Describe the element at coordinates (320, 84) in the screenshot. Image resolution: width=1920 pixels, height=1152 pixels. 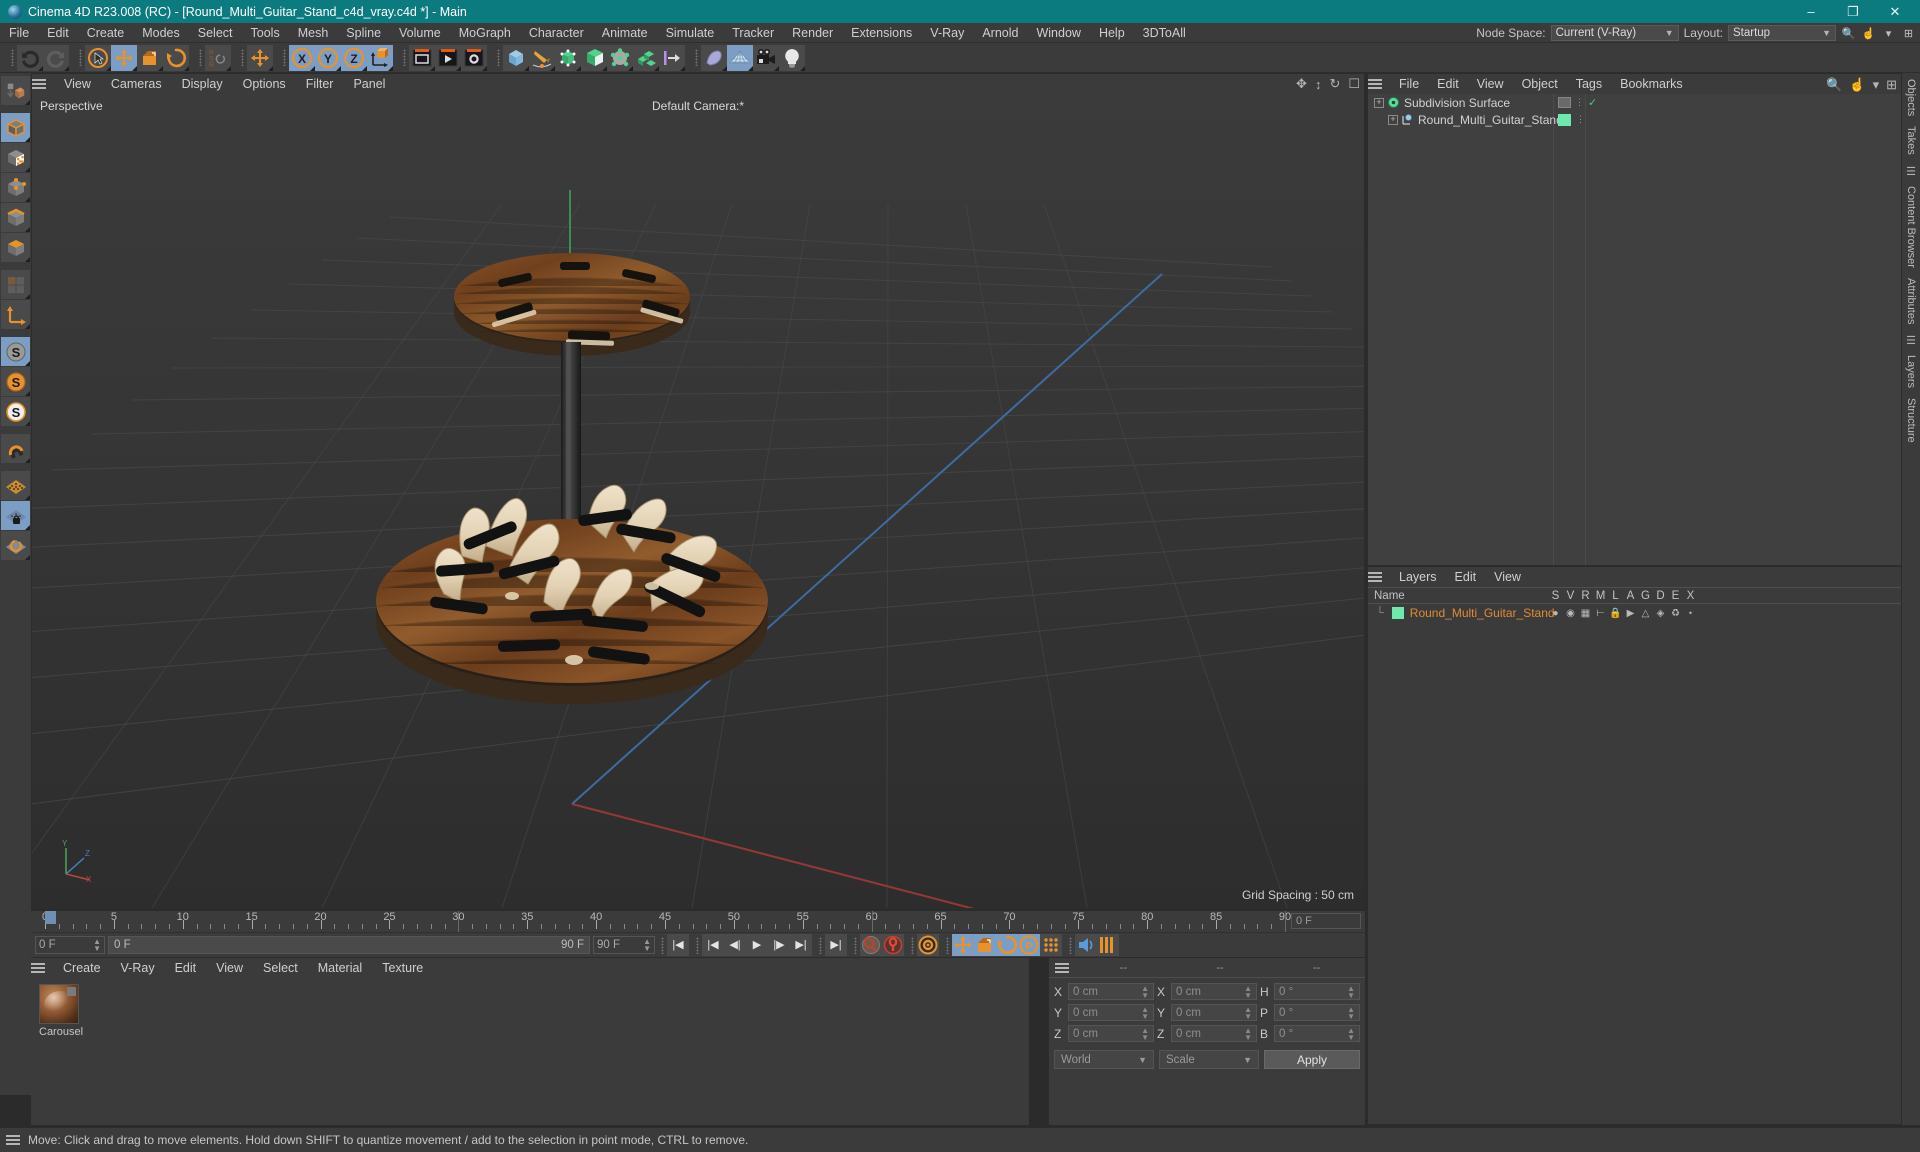
I see `viewport-menu-filter: Filter` at that location.